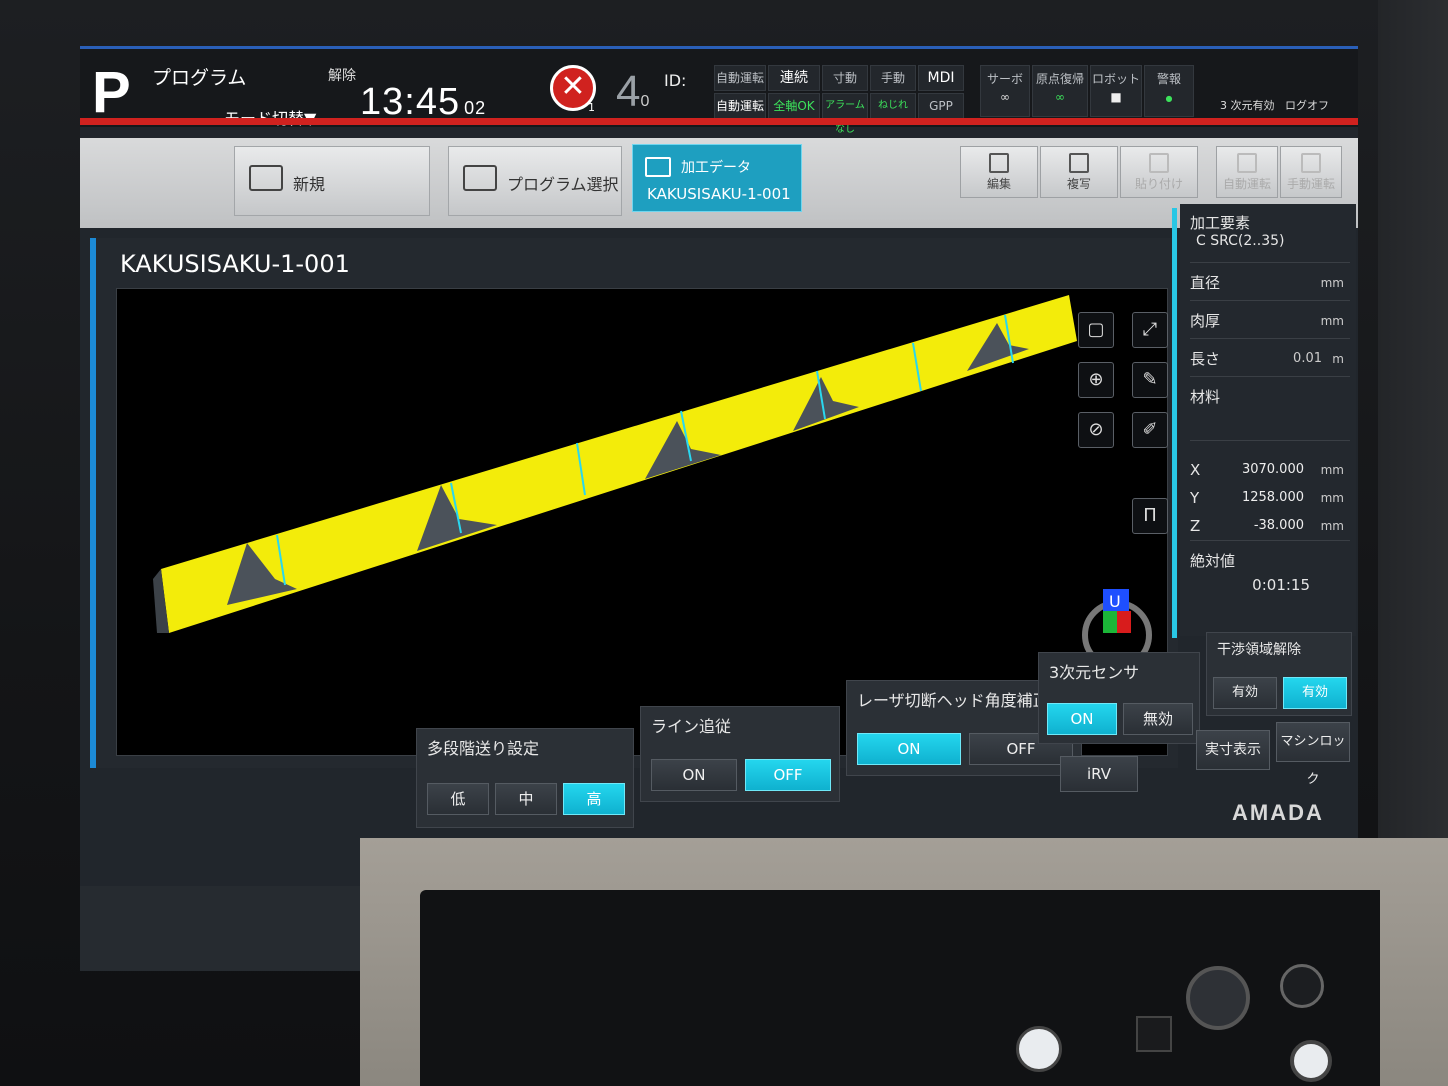 The height and width of the screenshot is (1086, 1448). Describe the element at coordinates (1247, 105) in the screenshot. I see `3d-enabled-label: 3 次元有効` at that location.